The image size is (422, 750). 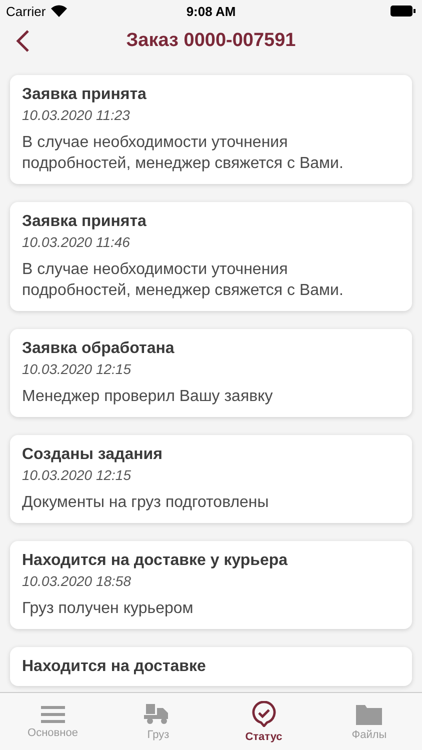 What do you see at coordinates (403, 11) in the screenshot?
I see `battery-icon` at bounding box center [403, 11].